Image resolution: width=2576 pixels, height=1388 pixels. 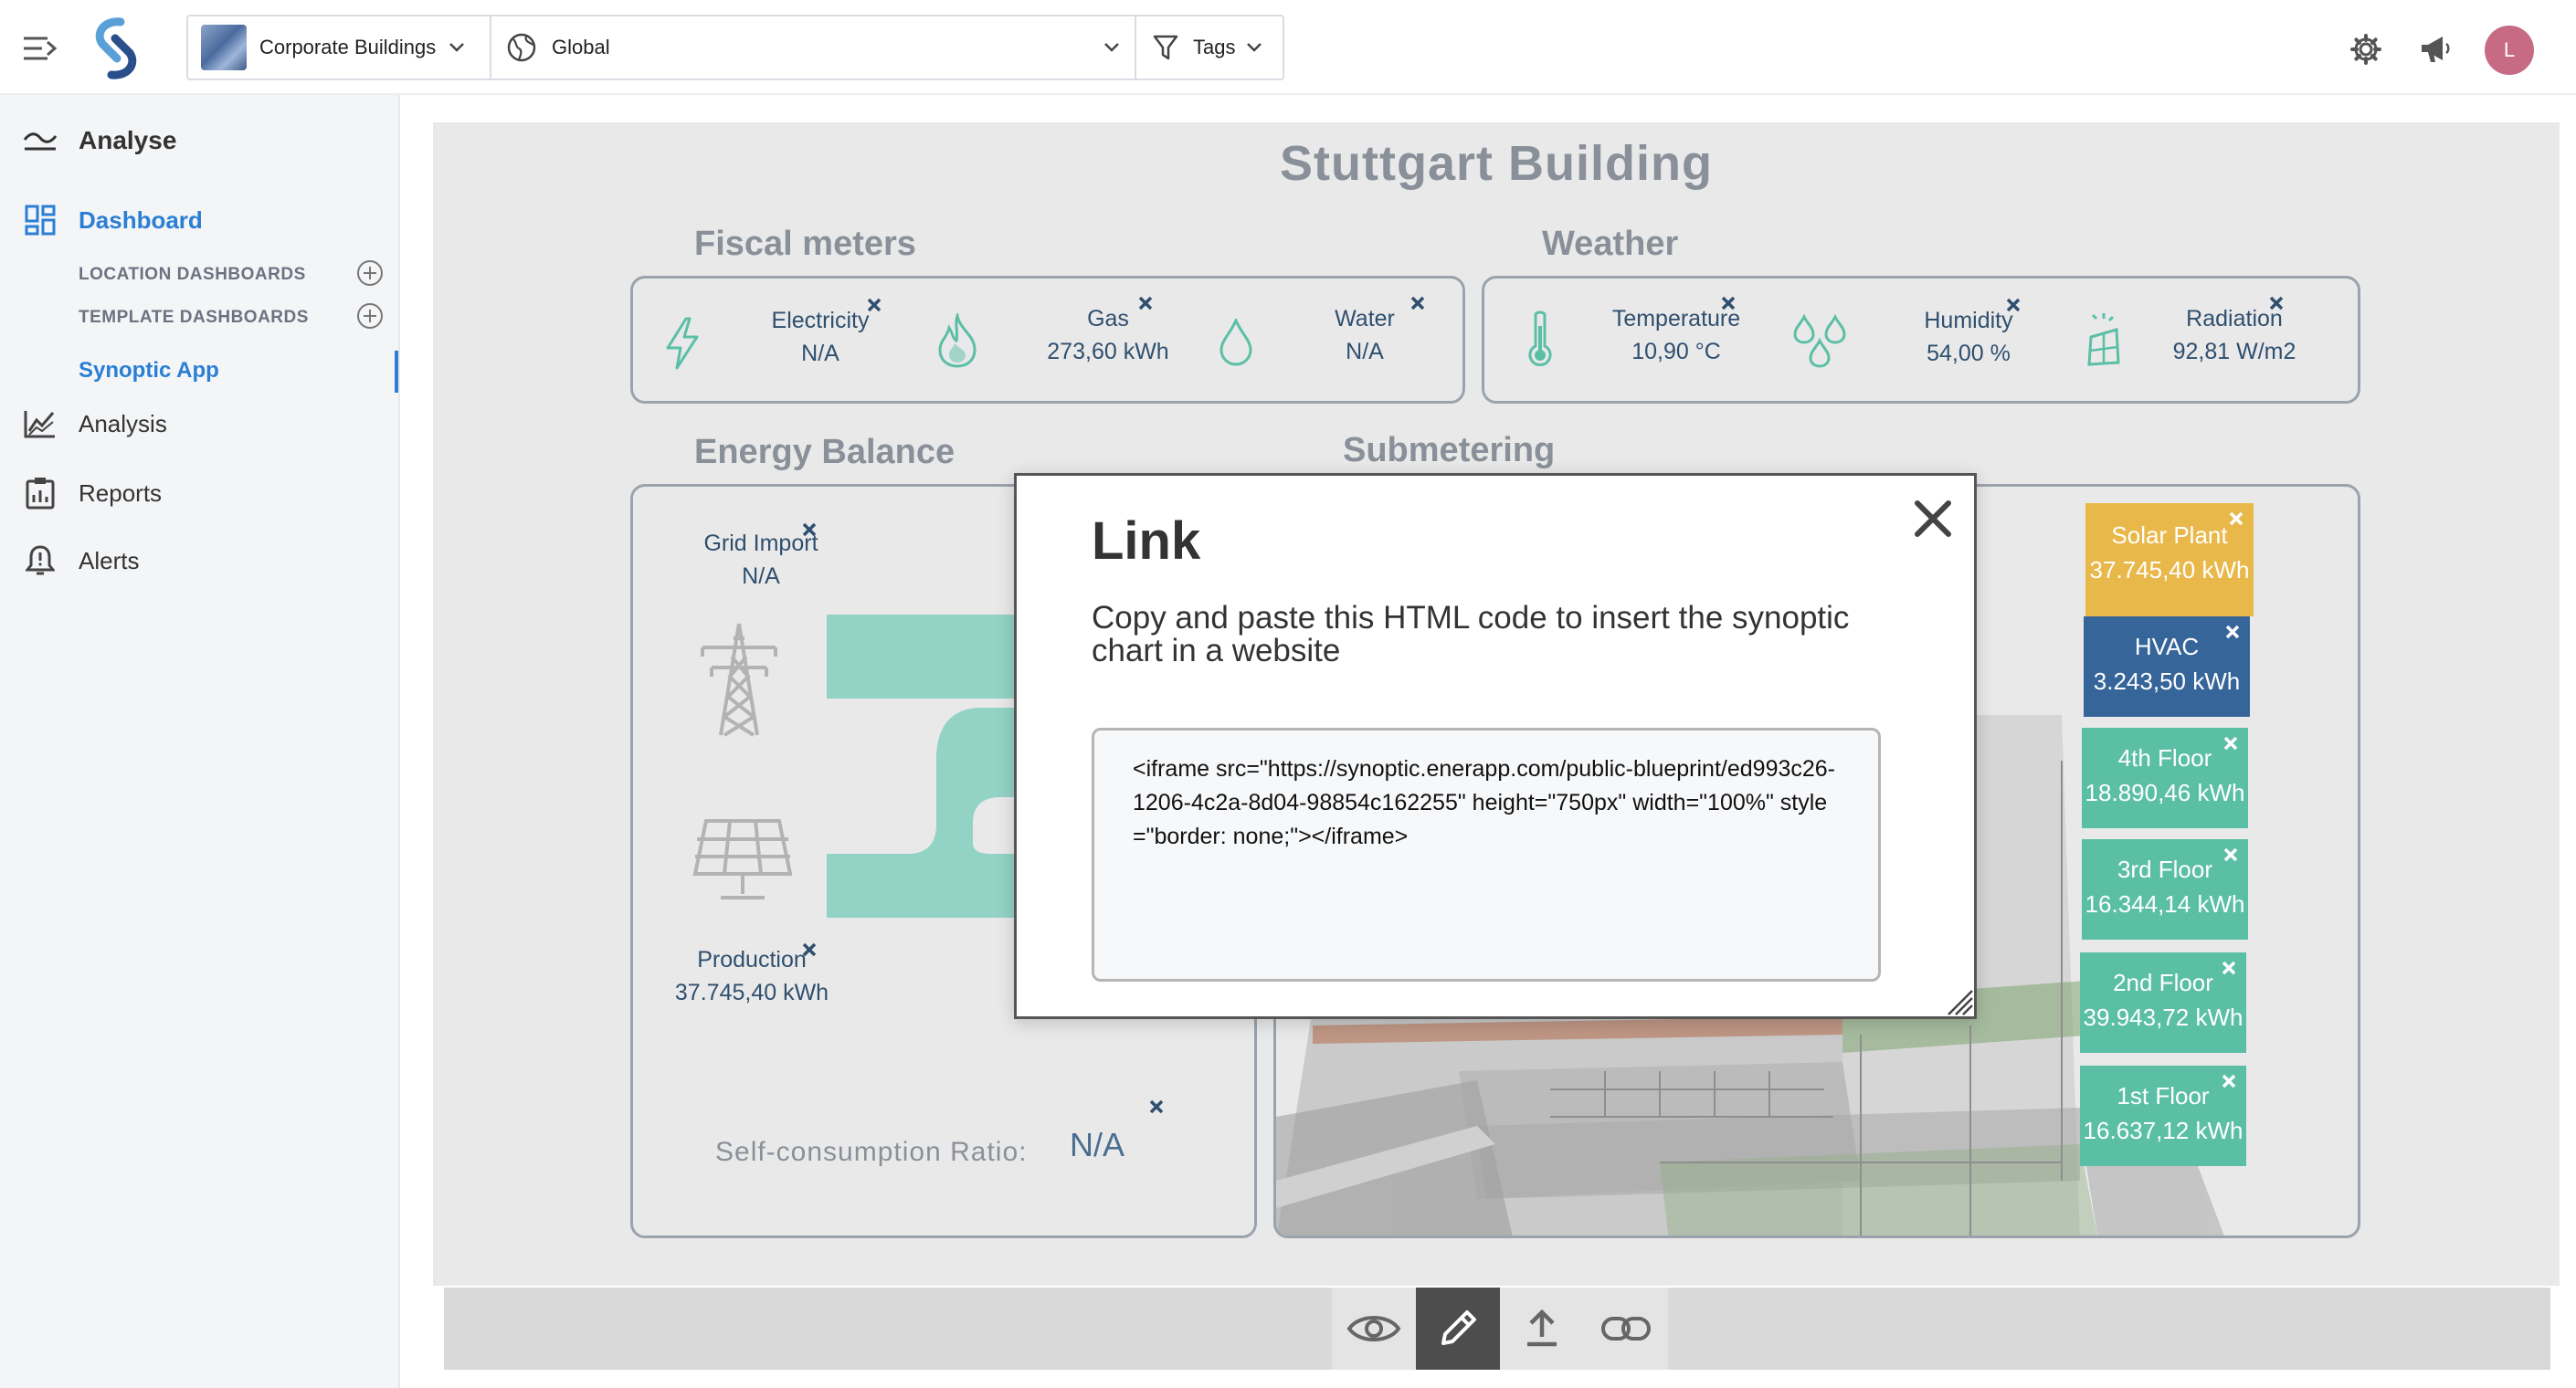 I want to click on remove-2nd-floor-icon, so click(x=2229, y=968).